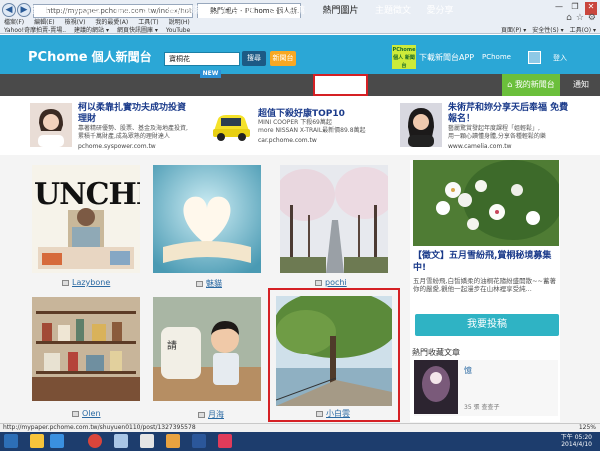 This screenshot has width=600, height=451. What do you see at coordinates (237, 11) in the screenshot?
I see `nav-expert: 達人知識` at bounding box center [237, 11].